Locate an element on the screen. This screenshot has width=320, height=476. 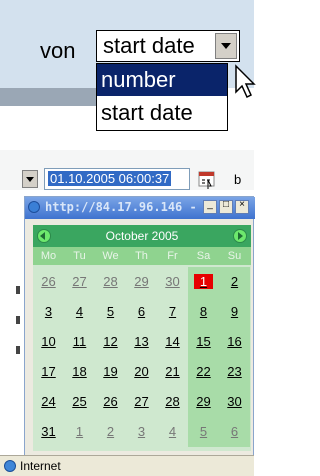
status-bar: Internet is located at coordinates (127, 465).